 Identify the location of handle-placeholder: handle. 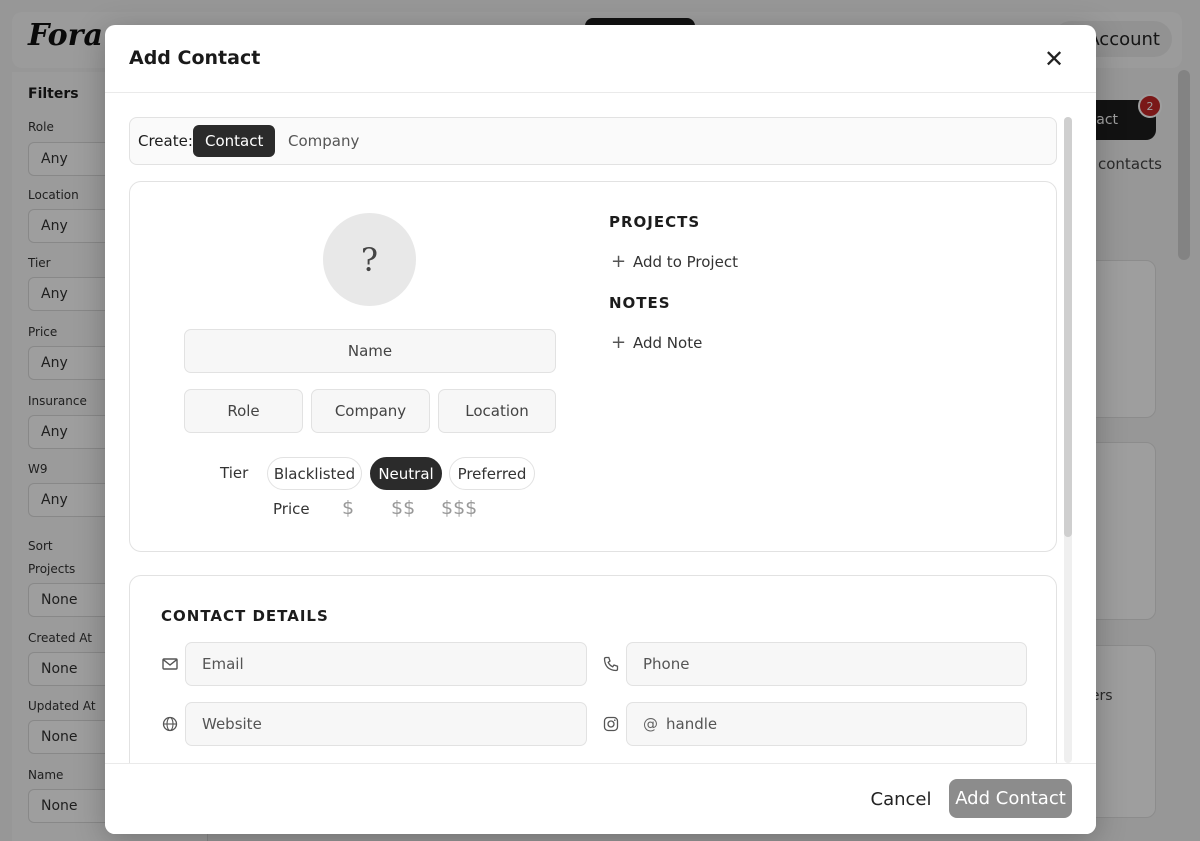
(692, 724).